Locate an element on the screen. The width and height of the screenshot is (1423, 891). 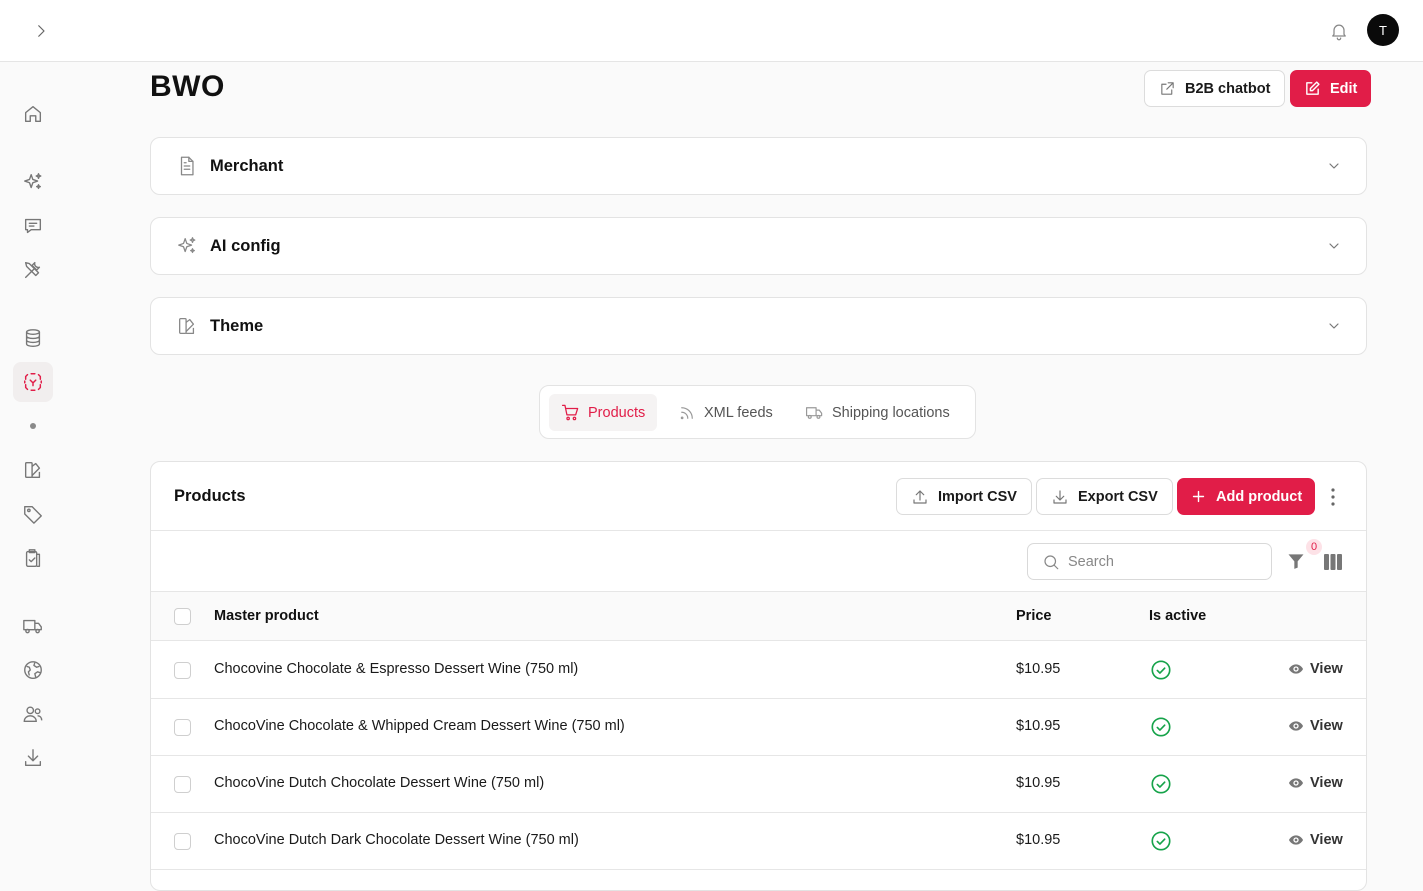
sidebar-item-merchants is located at coordinates (33, 382).